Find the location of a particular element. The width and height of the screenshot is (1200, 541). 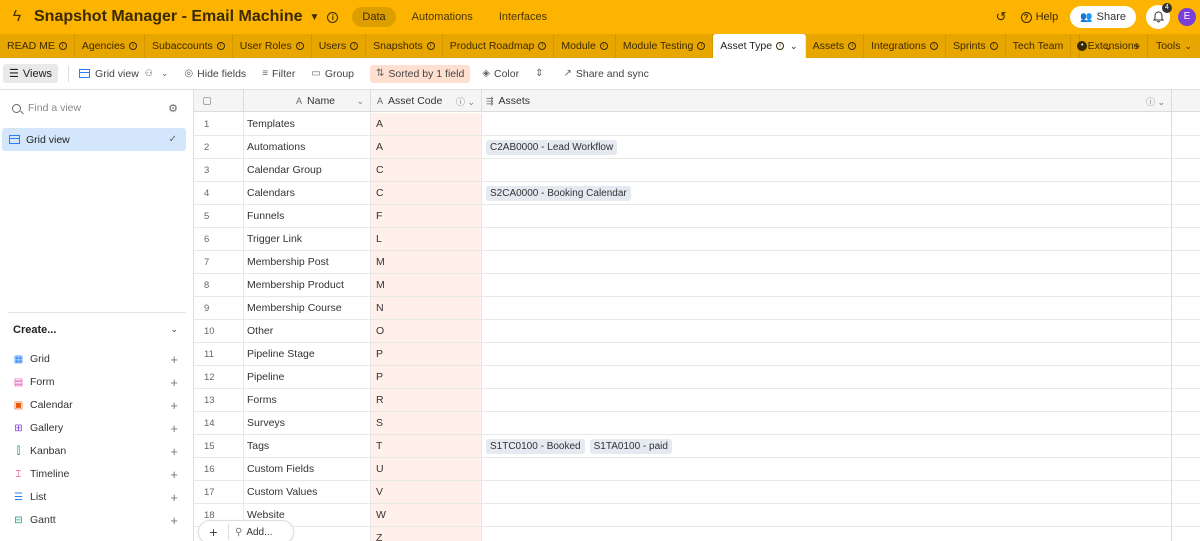

cell-name: Pipeline is located at coordinates (307, 377).